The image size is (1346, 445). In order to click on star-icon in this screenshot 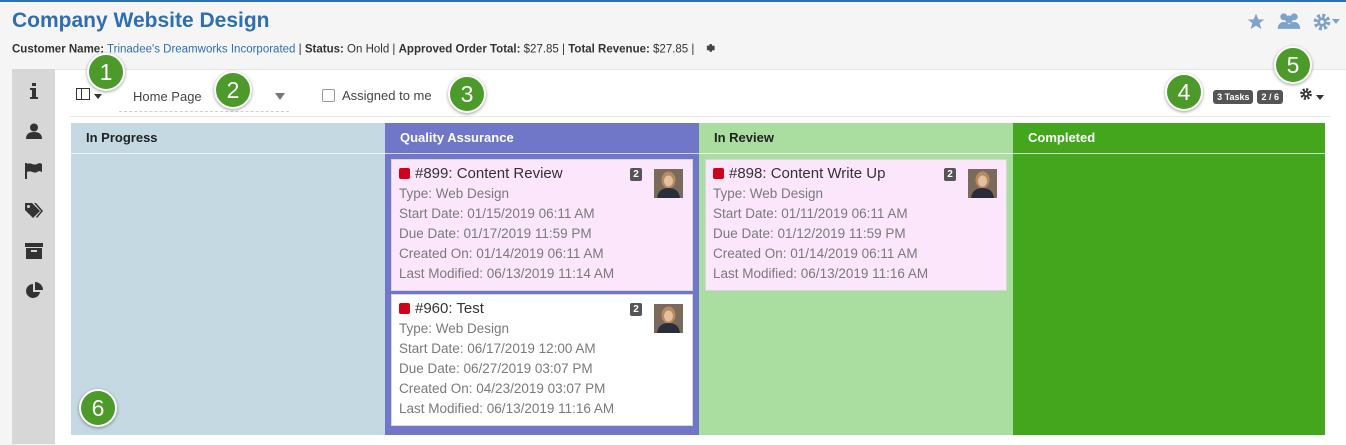, I will do `click(1256, 22)`.